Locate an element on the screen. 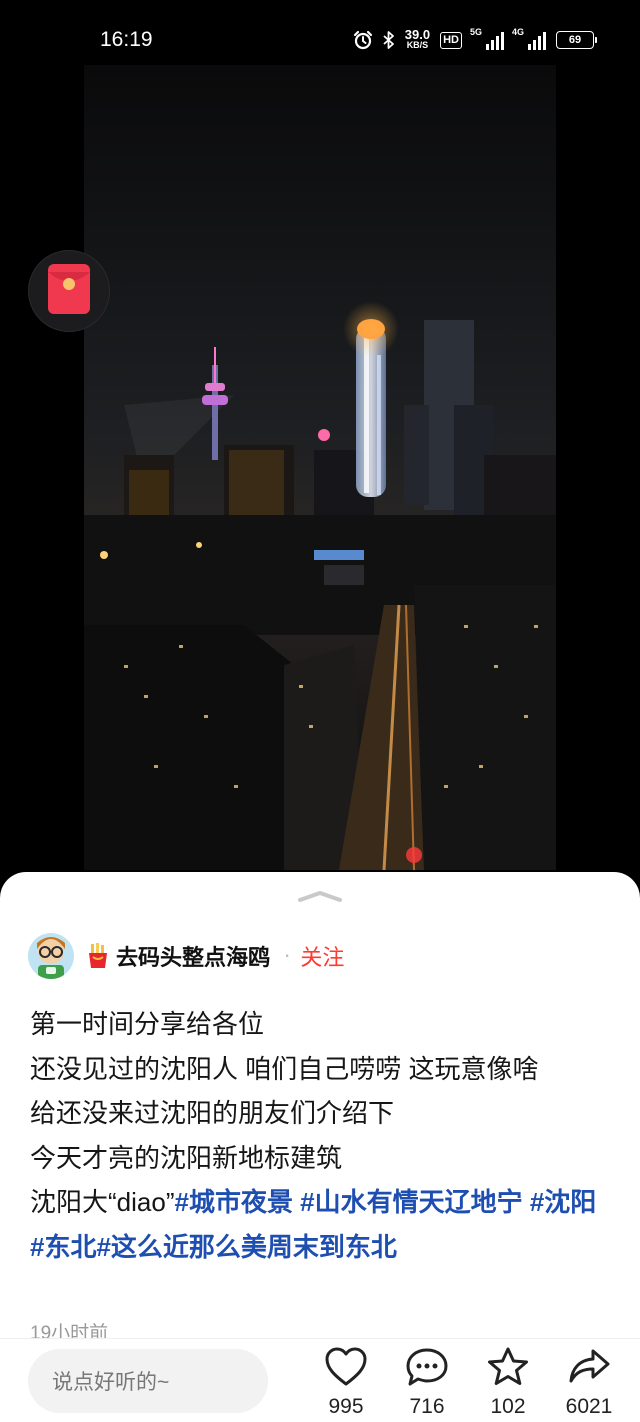 The height and width of the screenshot is (1422, 640). signal-5g-icon: 5G is located at coordinates (487, 38).